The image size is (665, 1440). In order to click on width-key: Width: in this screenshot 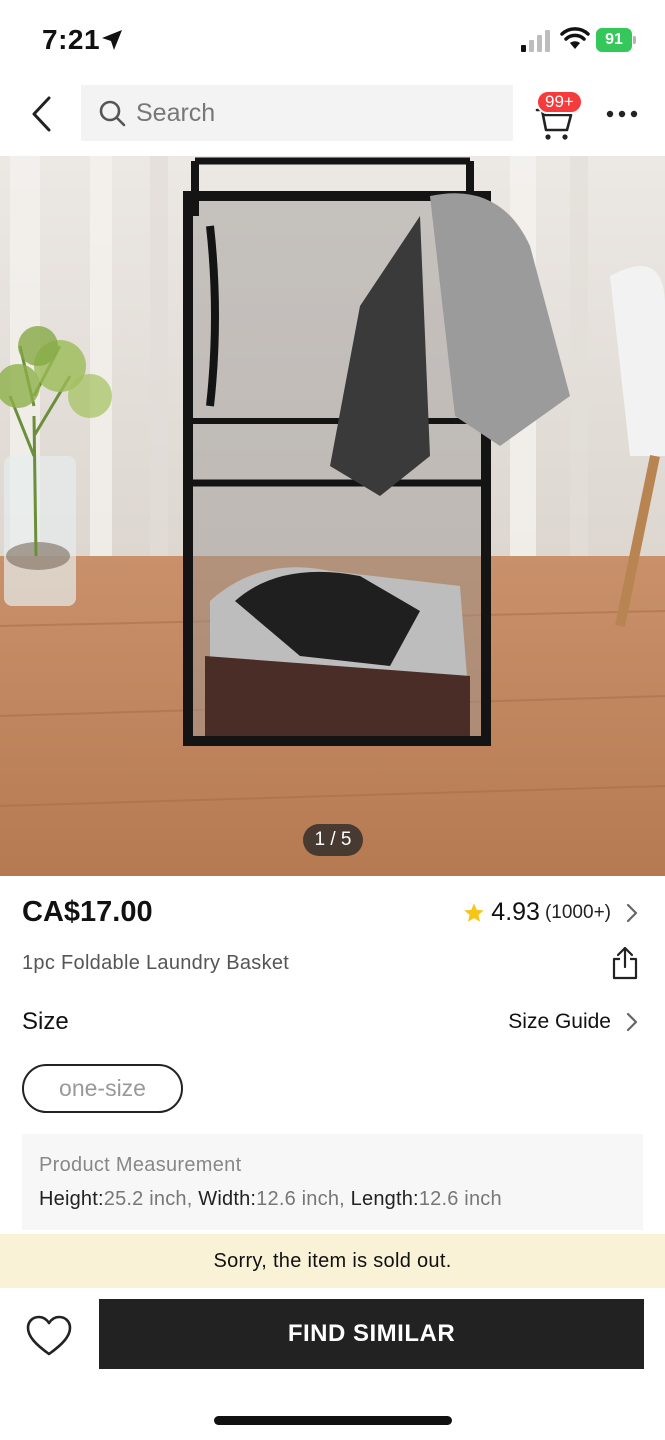, I will do `click(227, 1199)`.